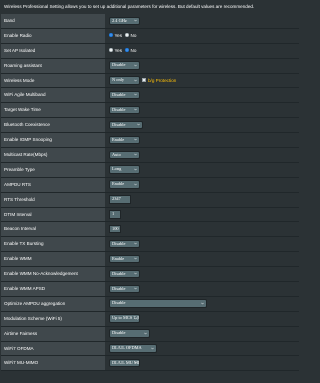  I want to click on wireless-mode-select: N only, so click(124, 80).